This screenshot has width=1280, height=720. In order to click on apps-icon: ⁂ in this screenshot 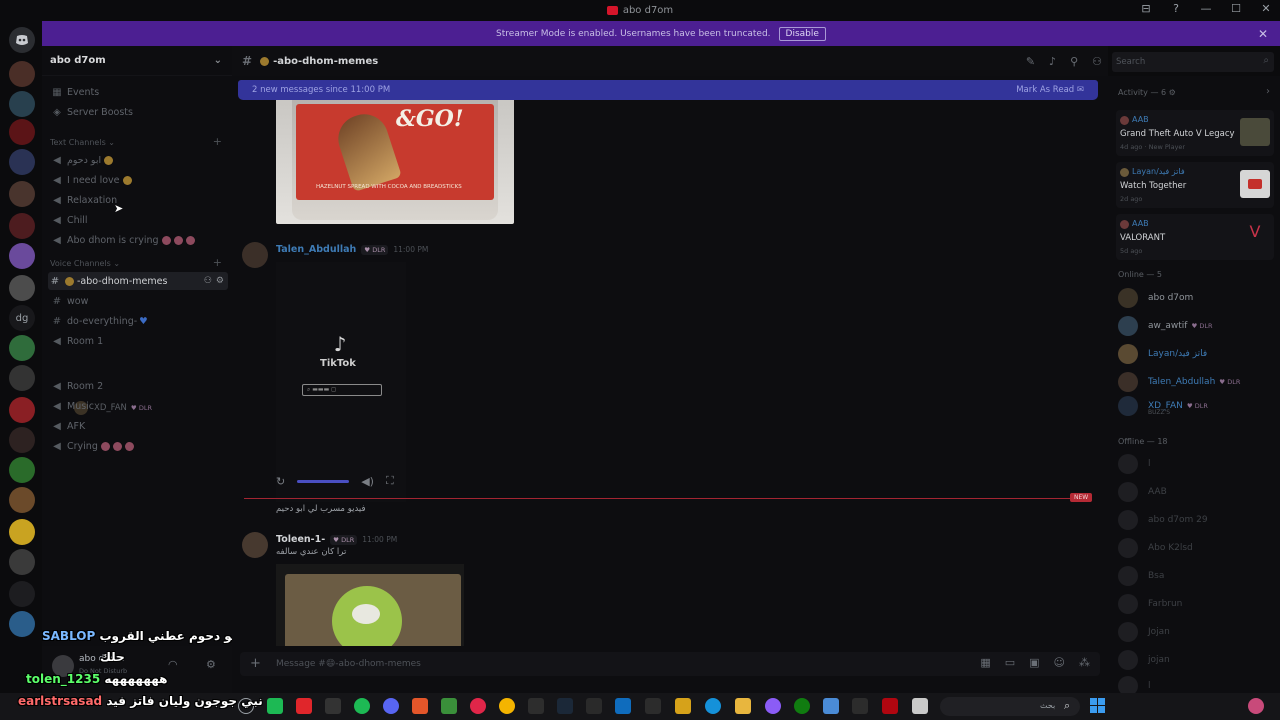, I will do `click(1084, 662)`.